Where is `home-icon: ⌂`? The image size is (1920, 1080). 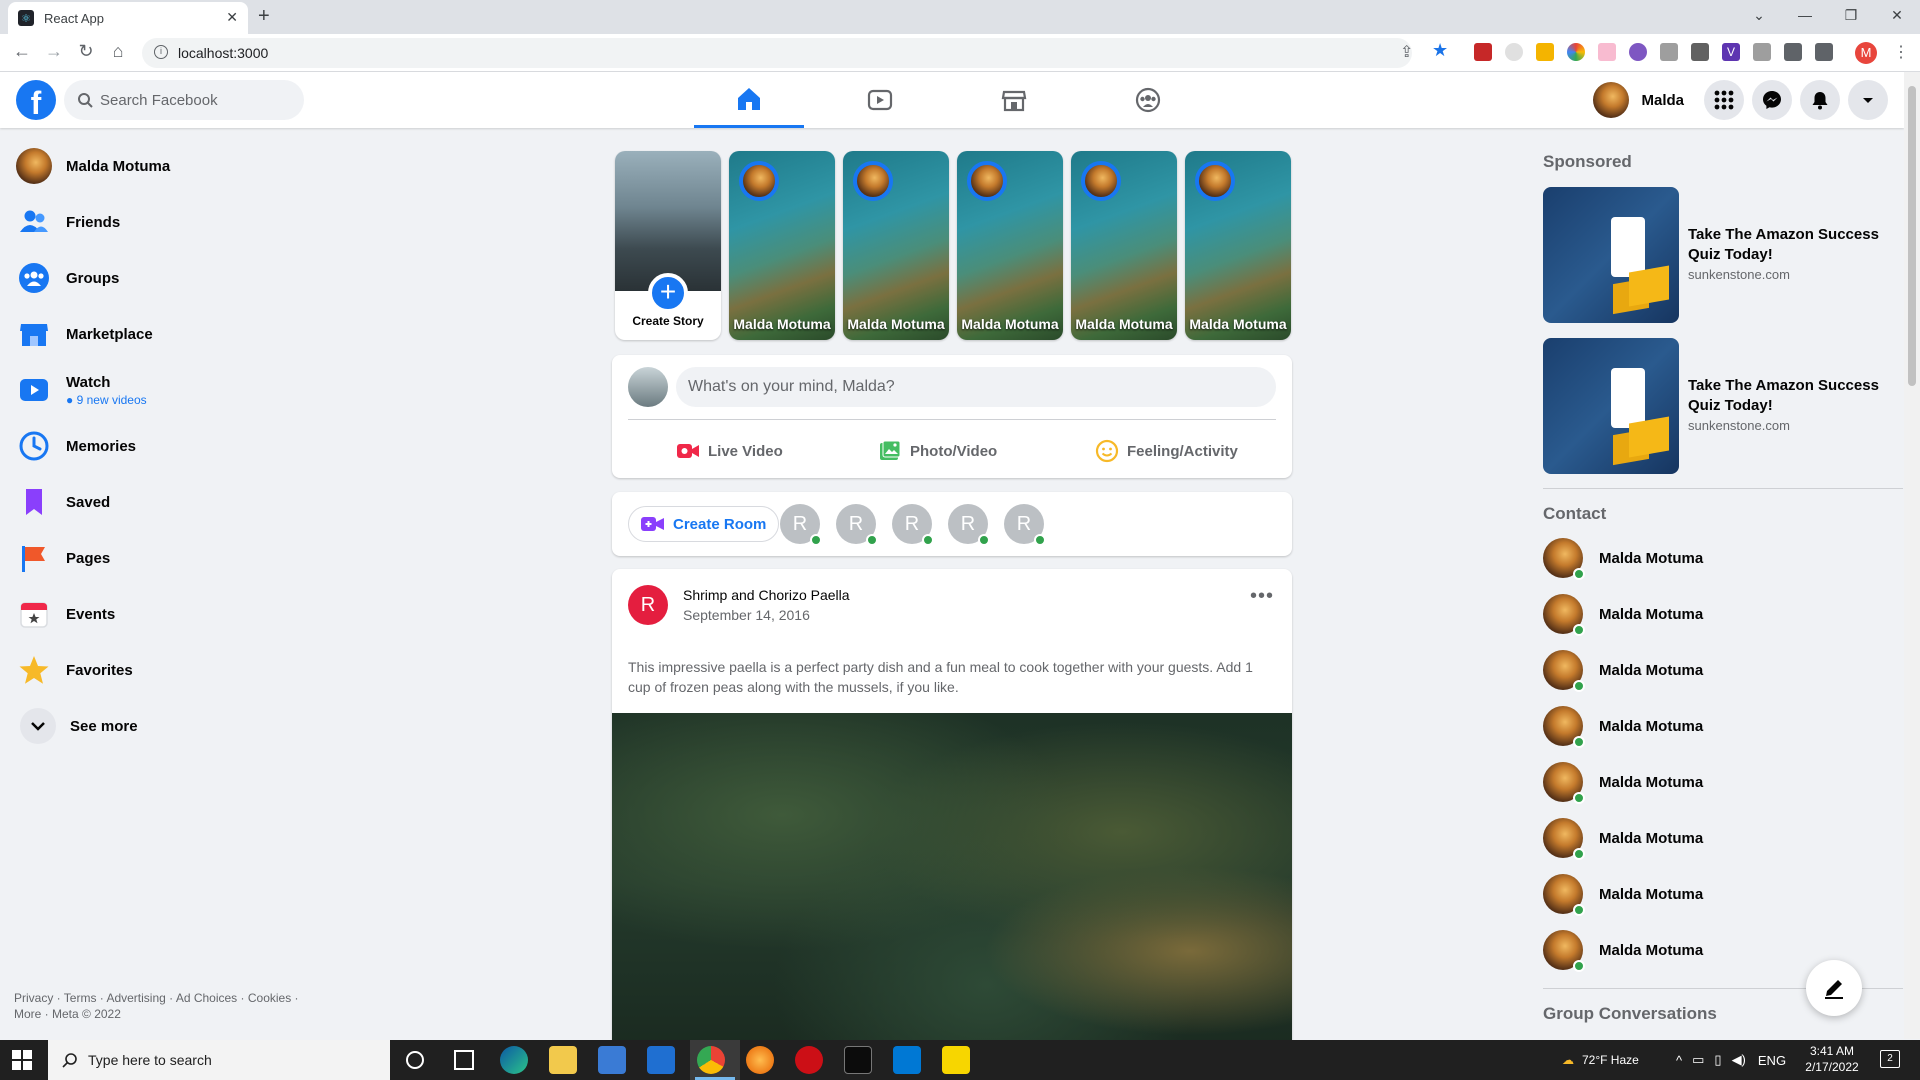 home-icon: ⌂ is located at coordinates (118, 51).